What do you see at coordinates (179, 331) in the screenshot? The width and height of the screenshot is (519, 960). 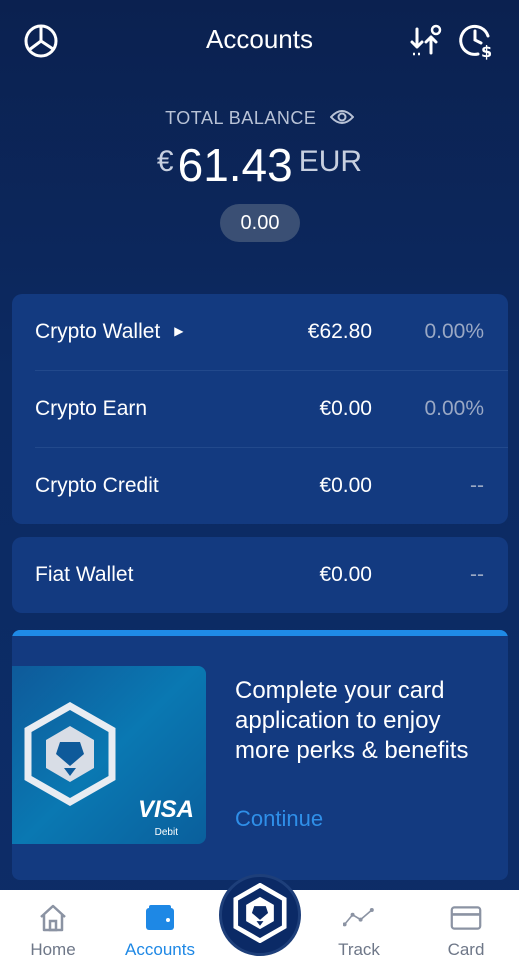 I see `caret-right-icon: ▶` at bounding box center [179, 331].